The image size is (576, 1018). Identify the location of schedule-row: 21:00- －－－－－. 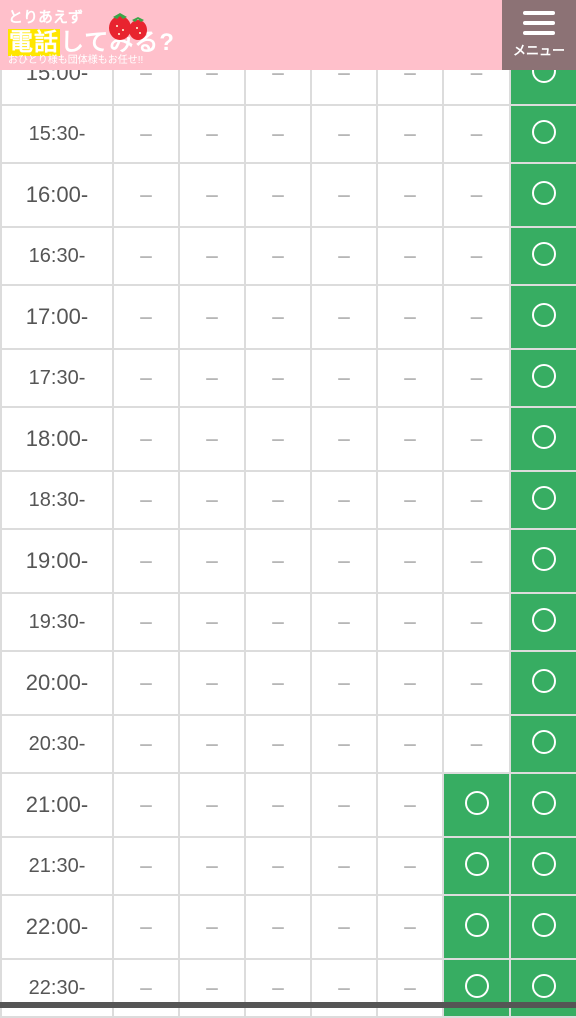
(288, 805).